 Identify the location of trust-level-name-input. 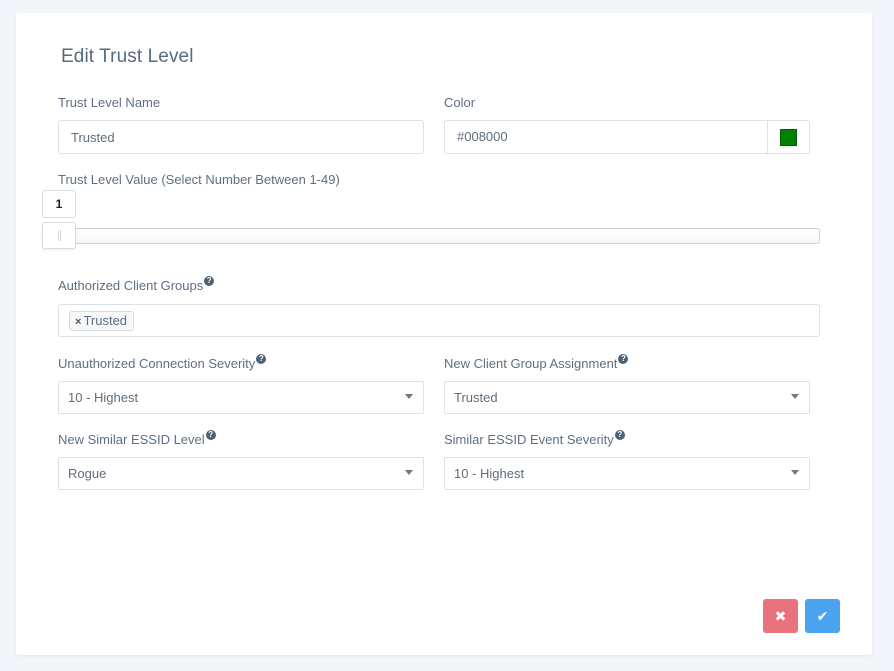
(241, 137).